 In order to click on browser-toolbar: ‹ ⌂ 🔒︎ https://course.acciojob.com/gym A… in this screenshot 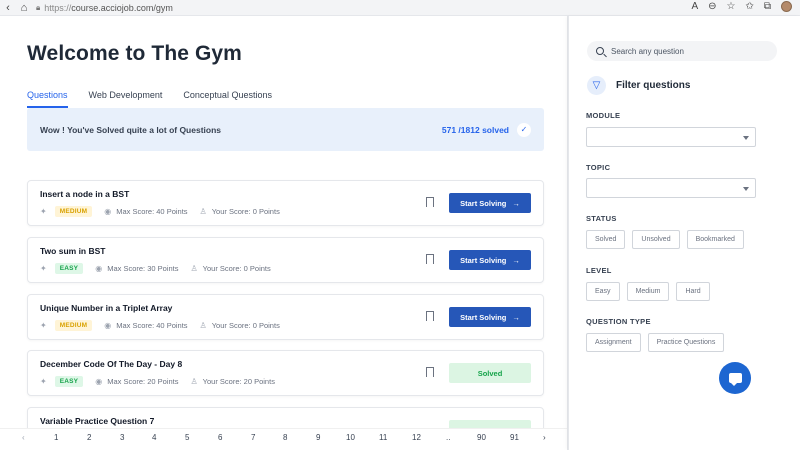, I will do `click(400, 8)`.